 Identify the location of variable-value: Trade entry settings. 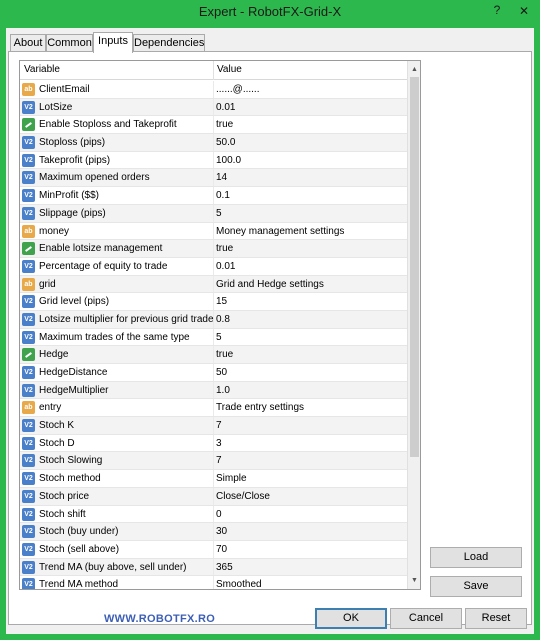
(260, 407).